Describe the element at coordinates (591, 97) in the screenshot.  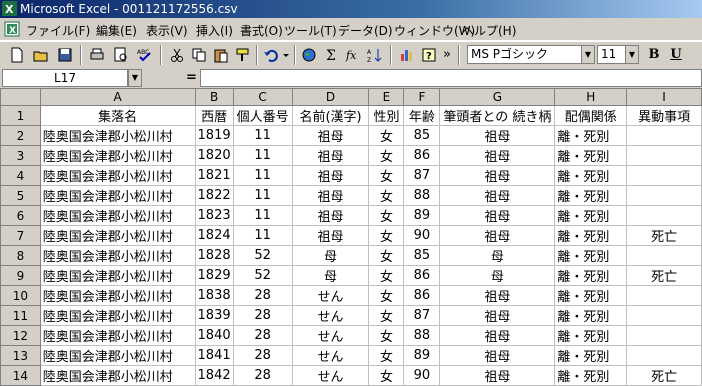
I see `column-header: H` at that location.